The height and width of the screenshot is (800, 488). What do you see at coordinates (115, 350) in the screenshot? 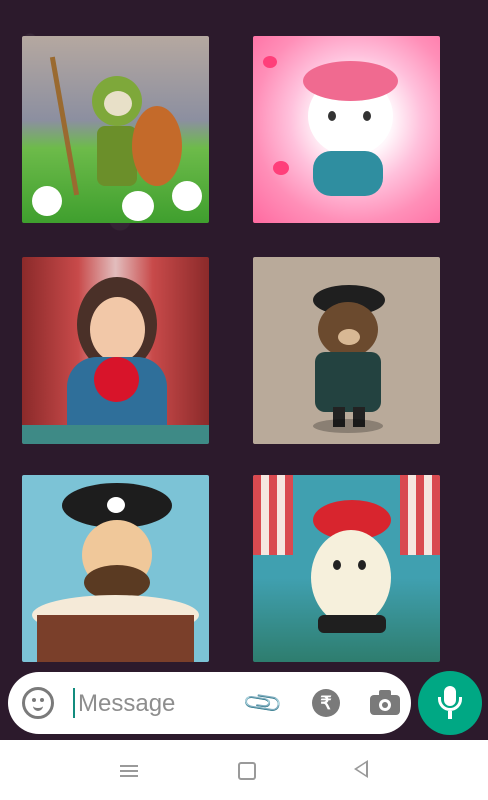
I see `sticker-woman-apple` at bounding box center [115, 350].